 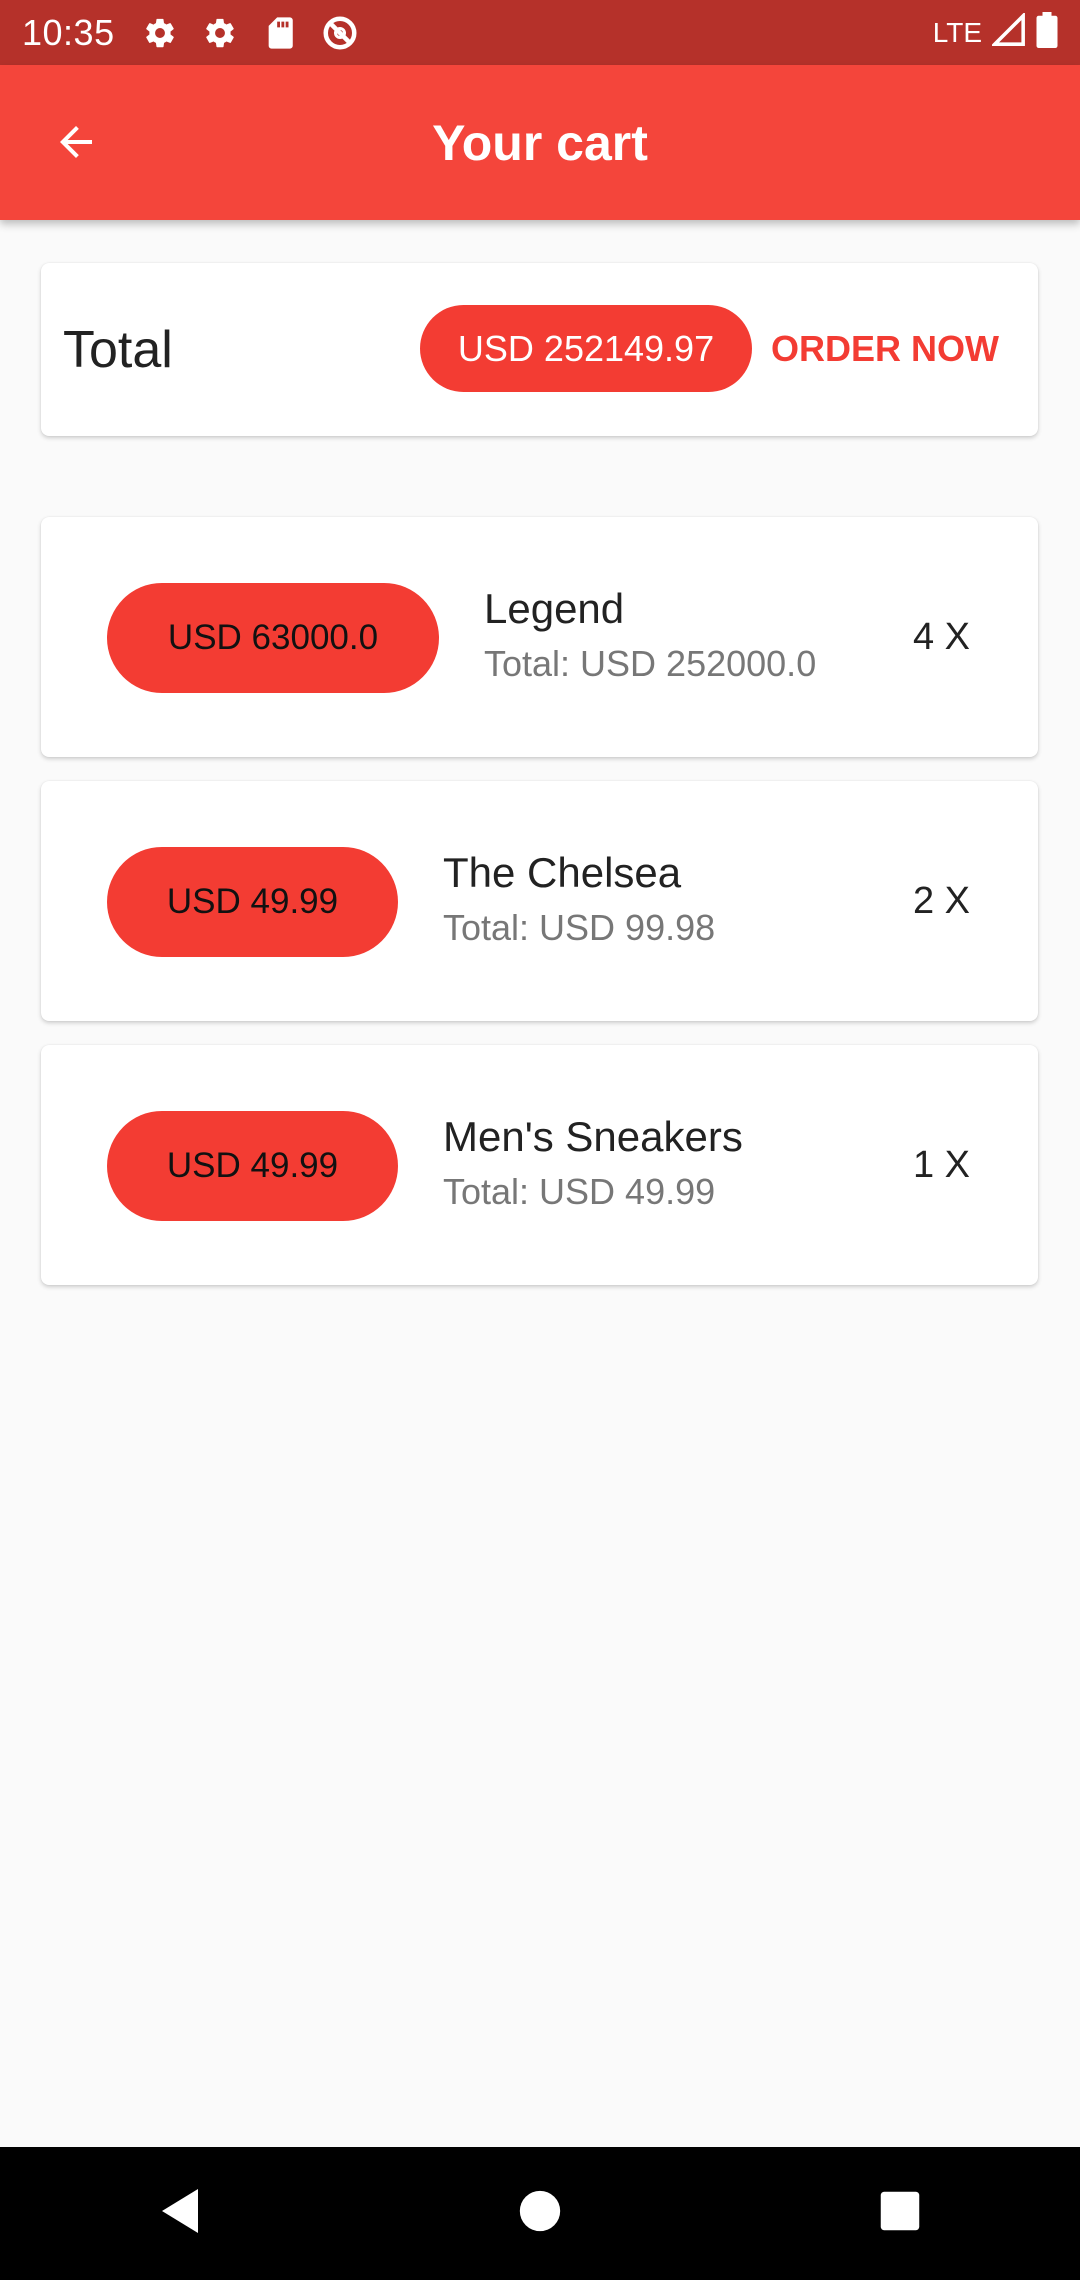 What do you see at coordinates (68, 32) in the screenshot?
I see `status-time: 10:35` at bounding box center [68, 32].